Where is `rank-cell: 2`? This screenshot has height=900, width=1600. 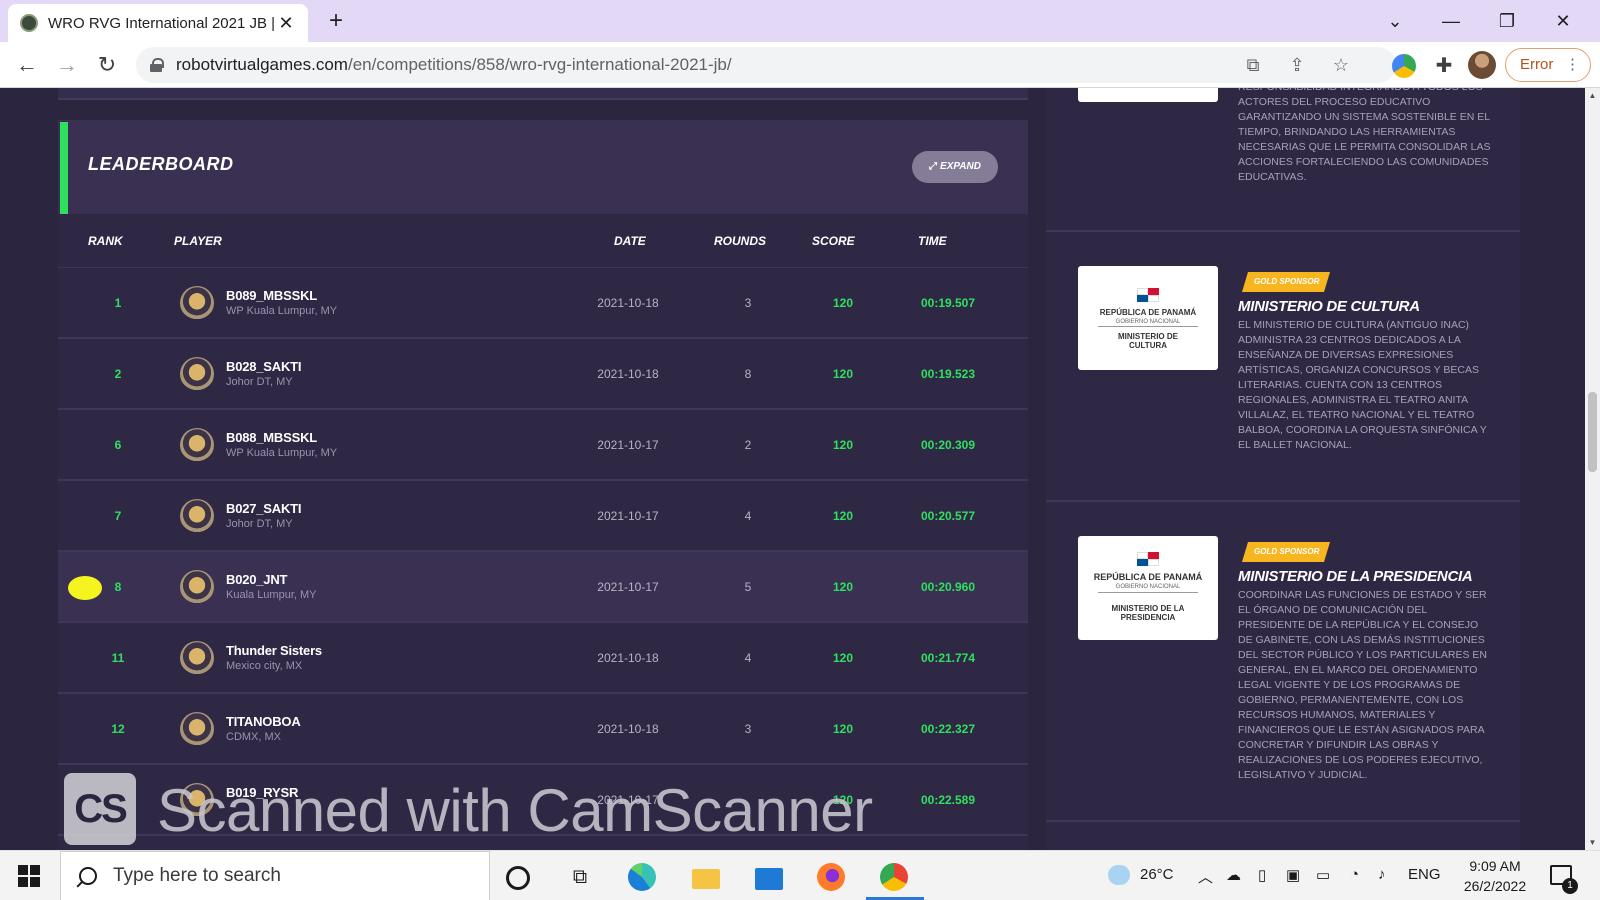 rank-cell: 2 is located at coordinates (118, 374).